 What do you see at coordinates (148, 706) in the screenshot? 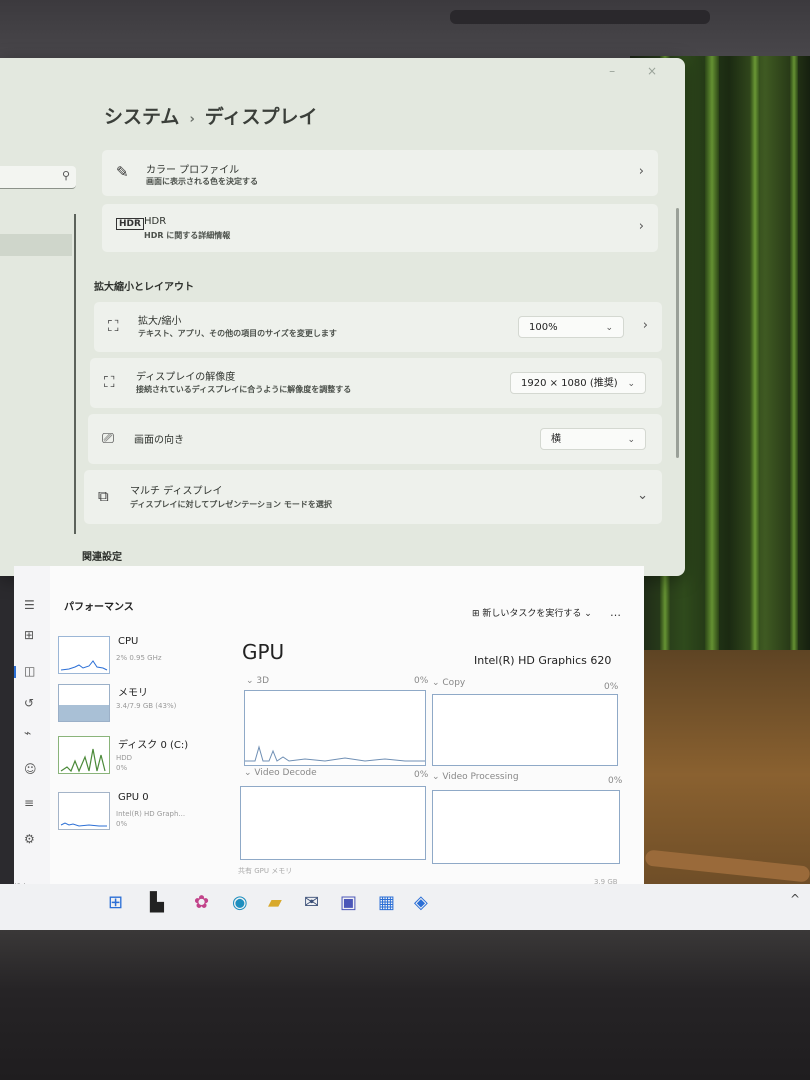
I see `sidebar-item-memory: メモリ 3.4/7.9 GB (43%)` at bounding box center [148, 706].